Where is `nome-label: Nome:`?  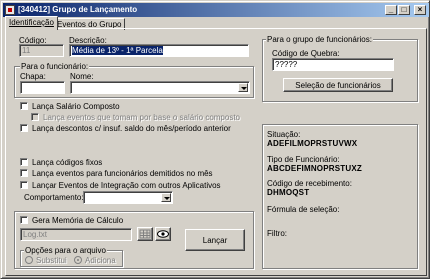
nome-label: Nome: is located at coordinates (82, 76).